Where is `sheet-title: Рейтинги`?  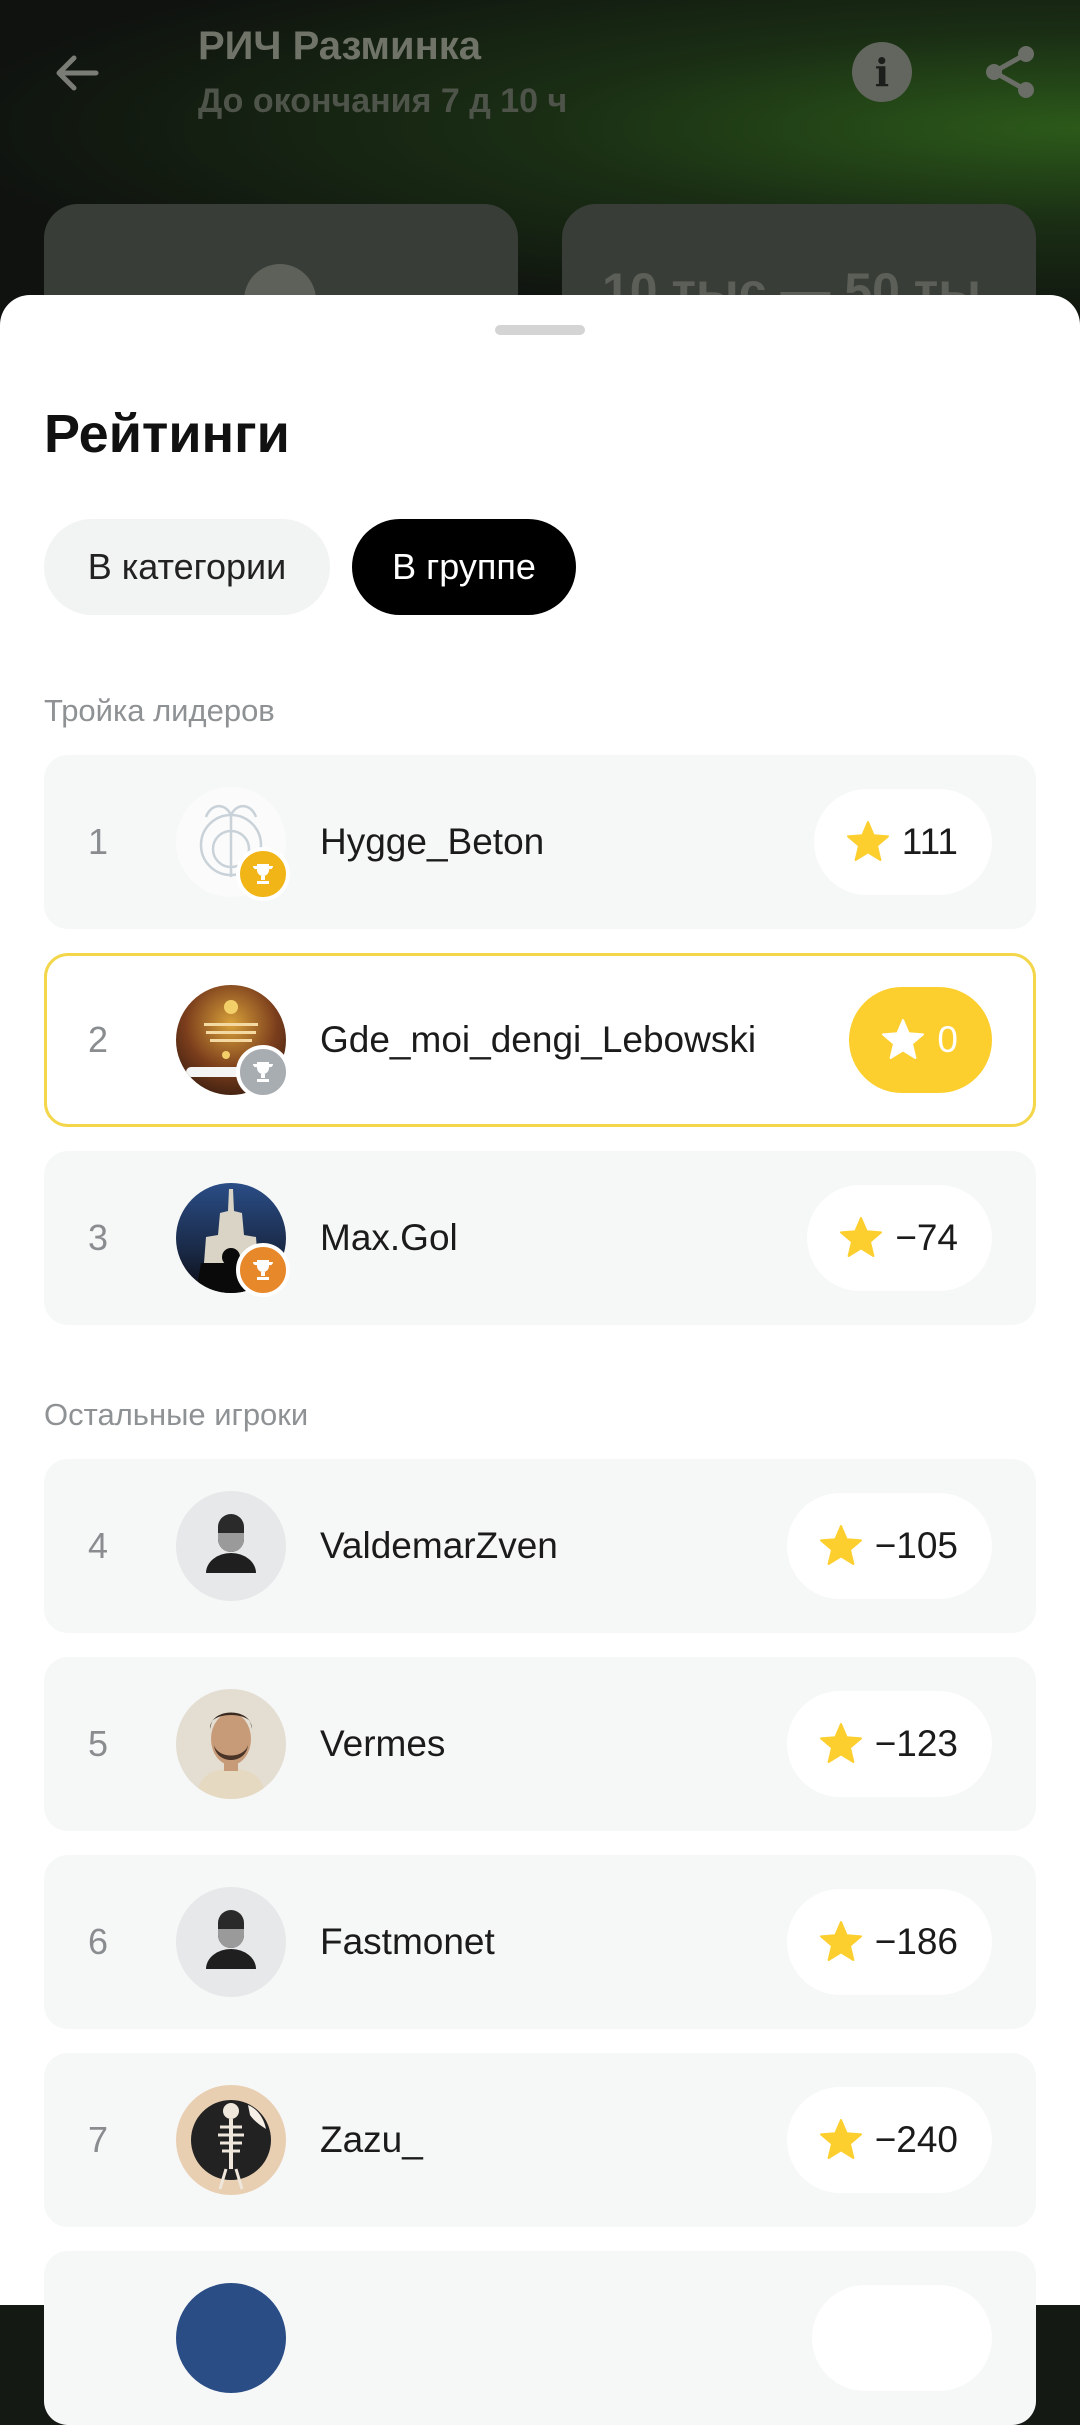
sheet-title: Рейтинги is located at coordinates (167, 434).